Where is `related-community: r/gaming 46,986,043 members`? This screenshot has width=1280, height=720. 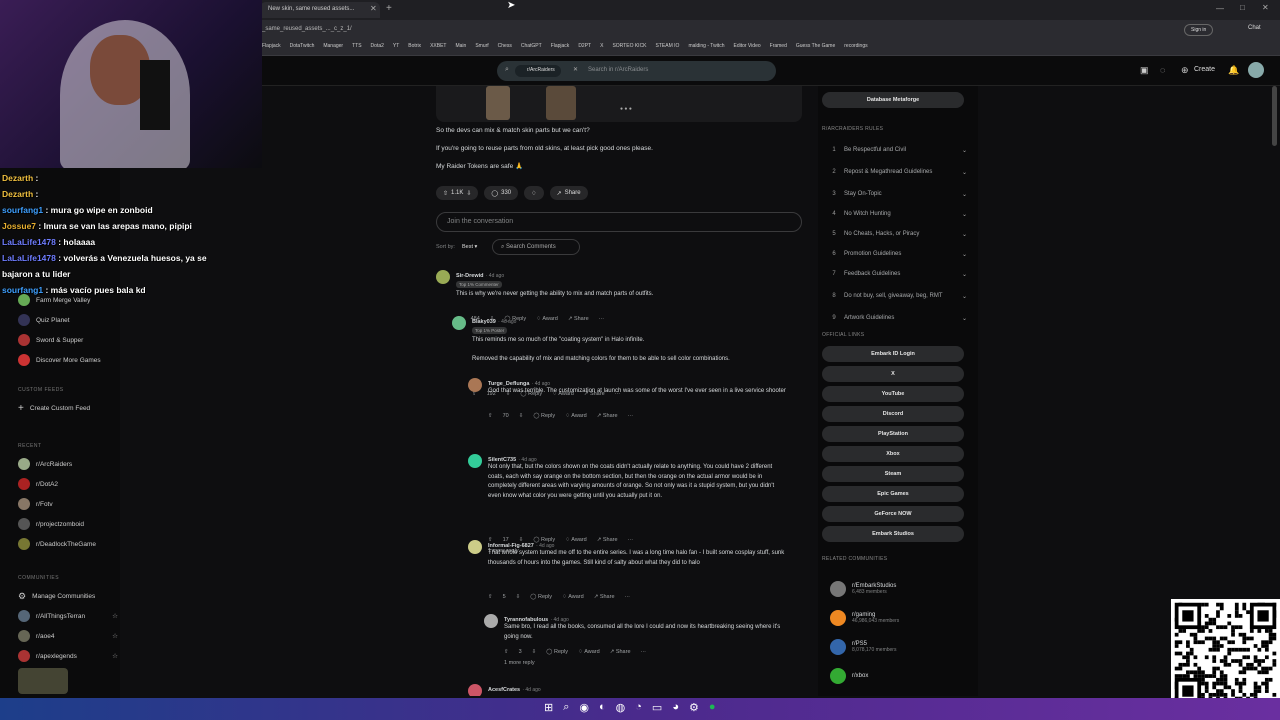
related-community: r/gaming 46,986,043 members is located at coordinates (898, 617).